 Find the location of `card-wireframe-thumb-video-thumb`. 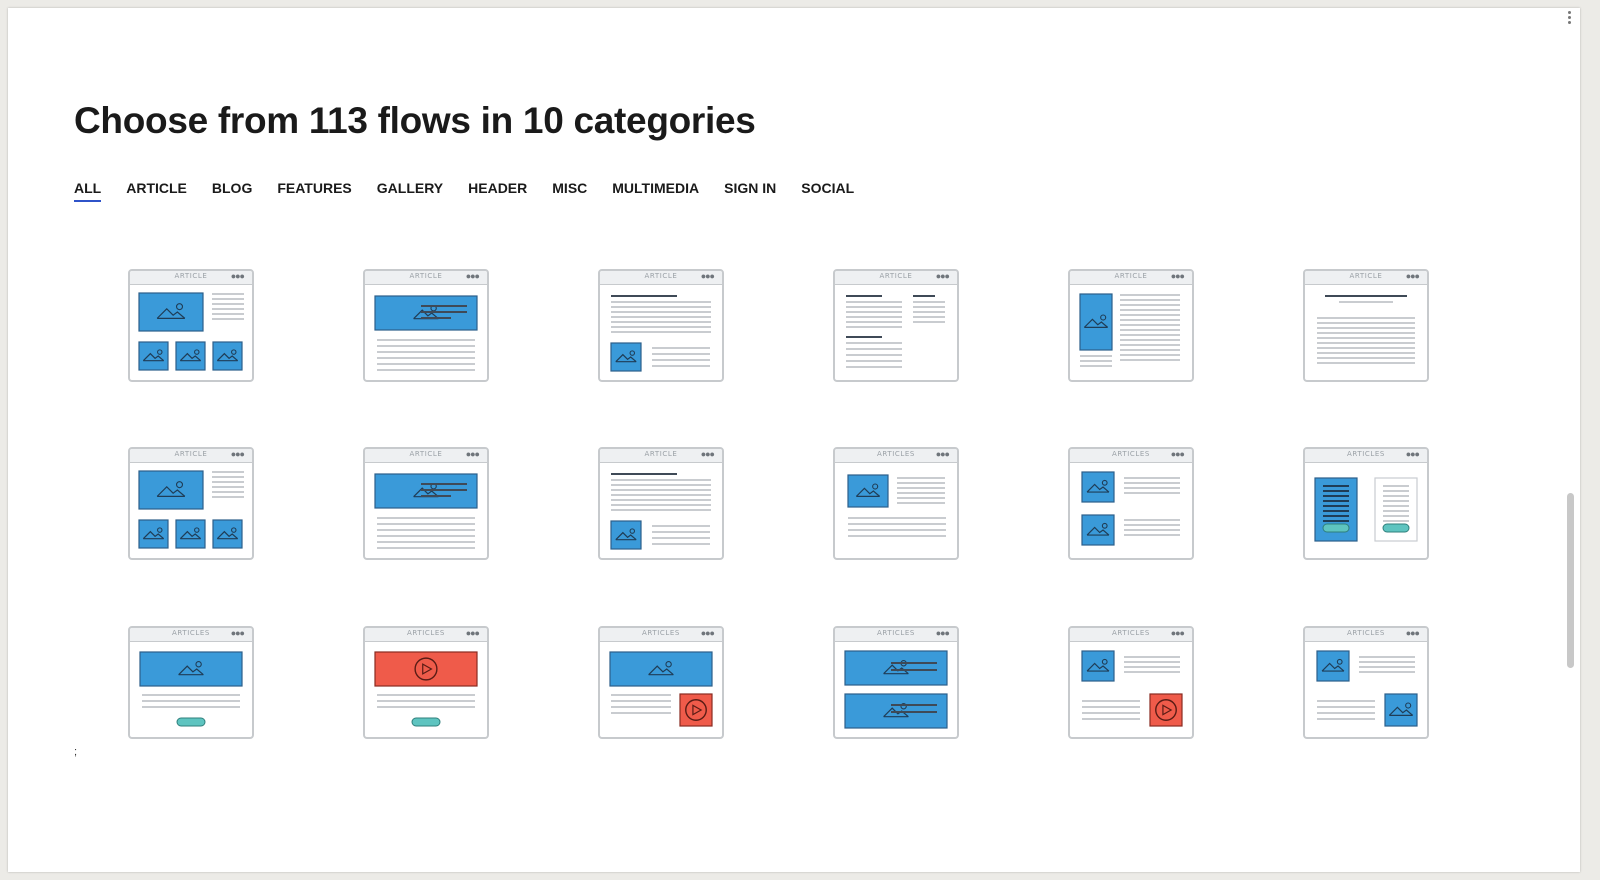

card-wireframe-thumb-video-thumb is located at coordinates (1132, 688).